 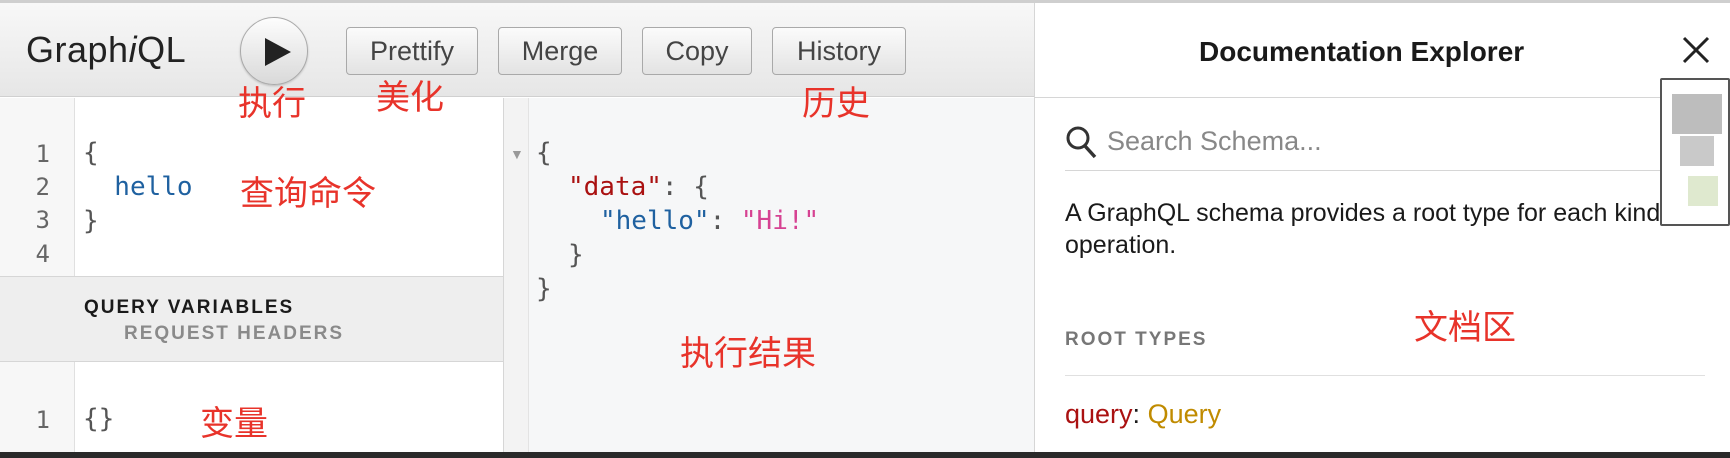 What do you see at coordinates (865, 455) in the screenshot?
I see `bottom-border` at bounding box center [865, 455].